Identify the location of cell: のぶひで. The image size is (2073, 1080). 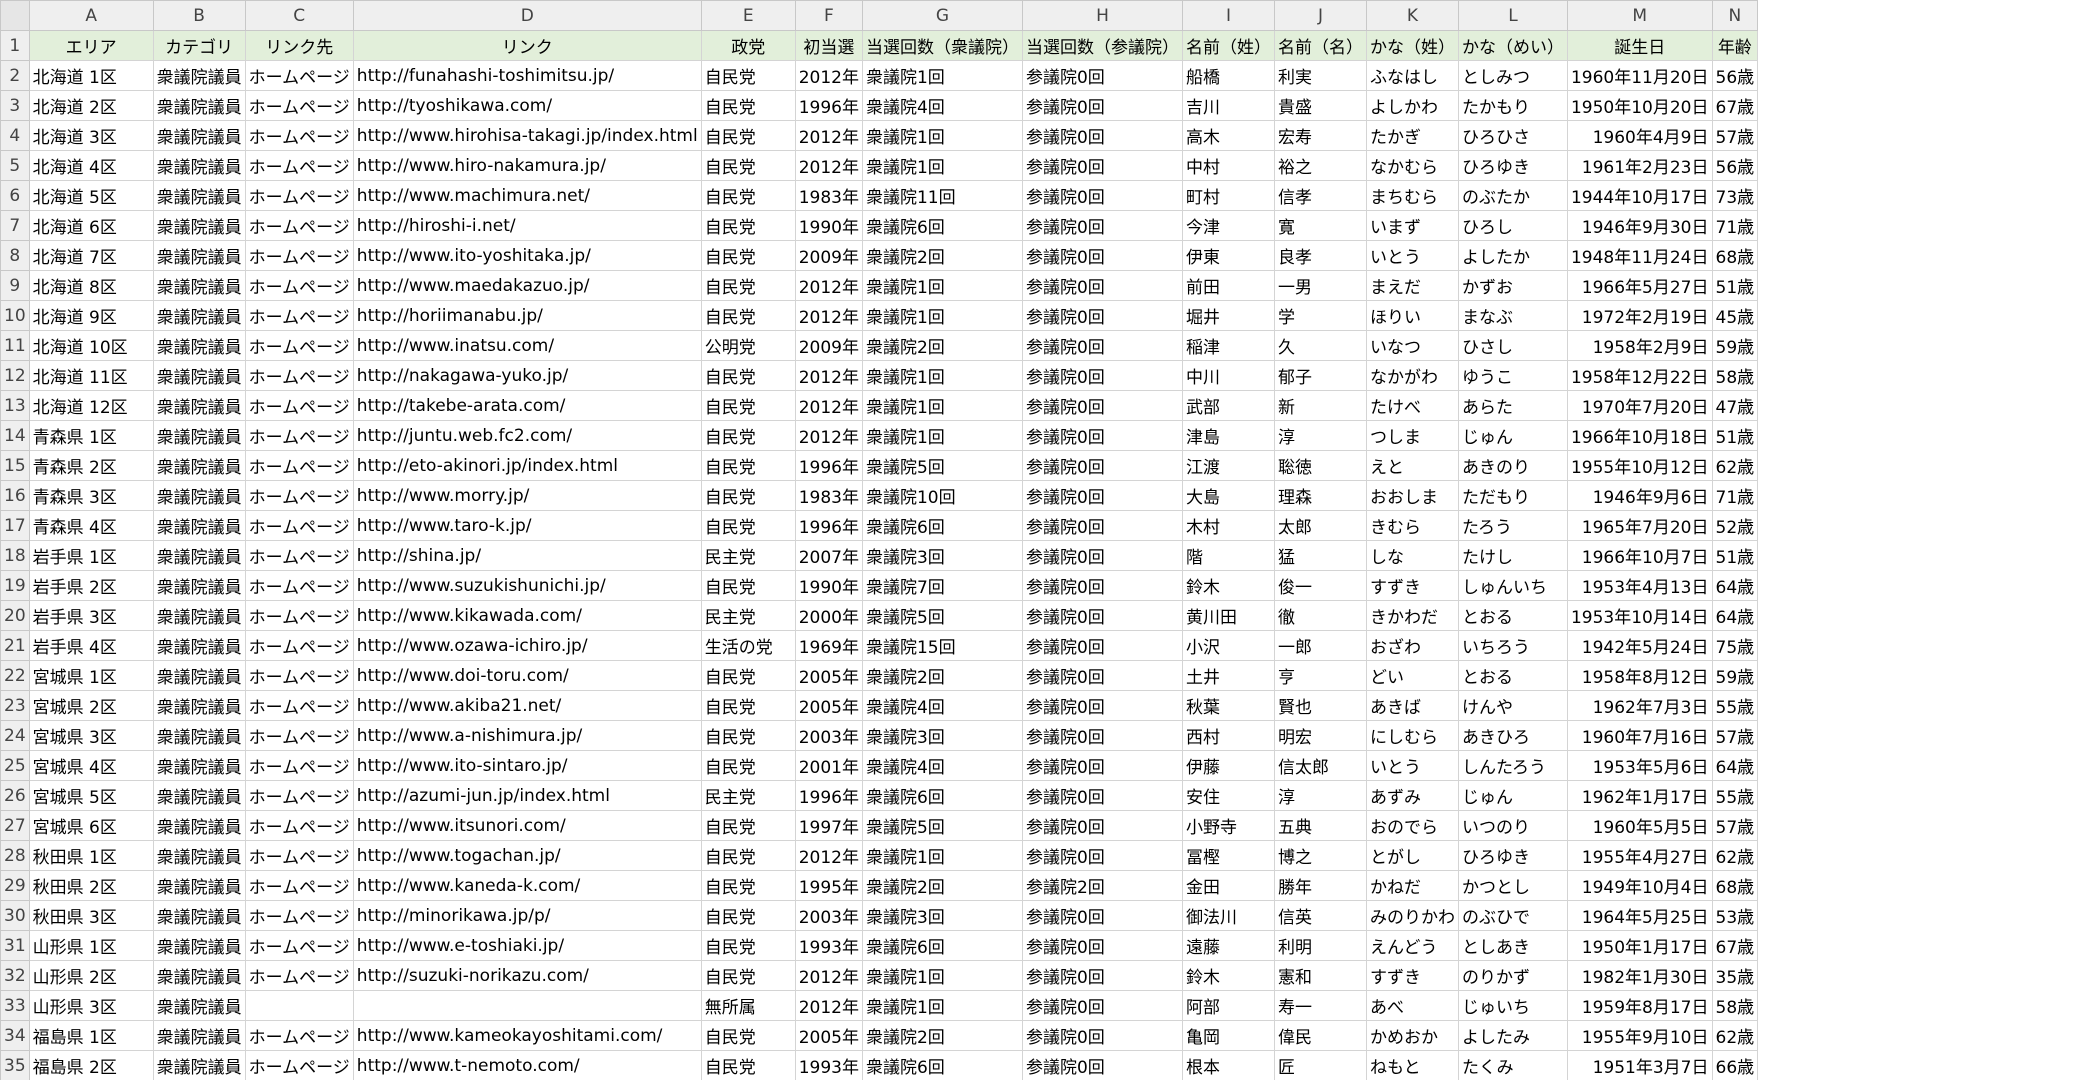
(1512, 915).